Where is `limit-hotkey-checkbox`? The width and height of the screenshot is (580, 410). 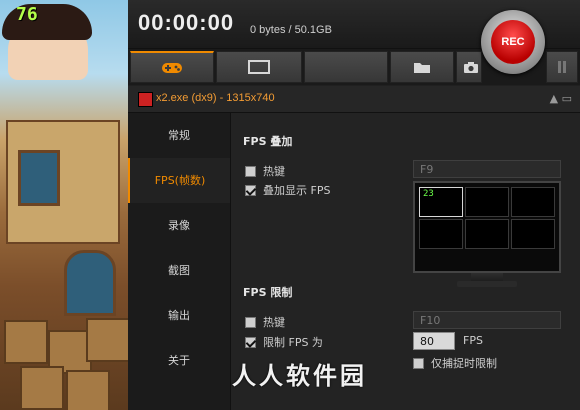 limit-hotkey-checkbox is located at coordinates (250, 322).